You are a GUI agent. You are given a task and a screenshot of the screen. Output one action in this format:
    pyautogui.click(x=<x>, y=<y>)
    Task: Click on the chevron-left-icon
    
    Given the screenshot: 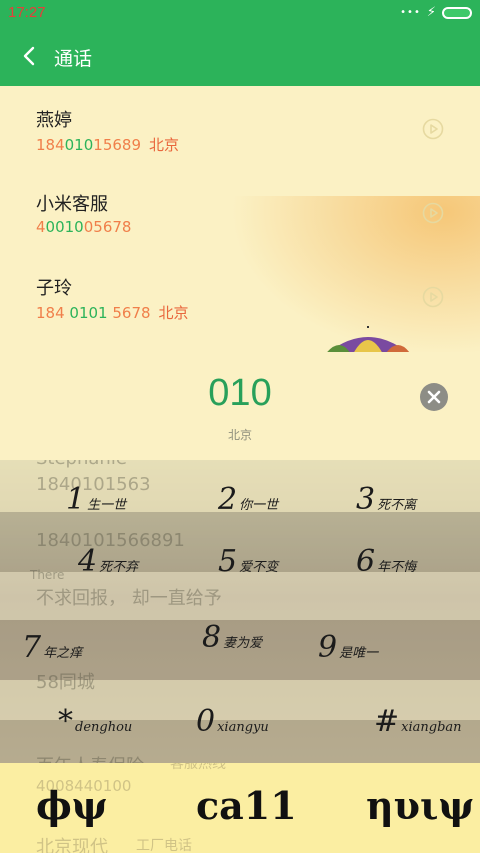 What is the action you would take?
    pyautogui.click(x=30, y=56)
    